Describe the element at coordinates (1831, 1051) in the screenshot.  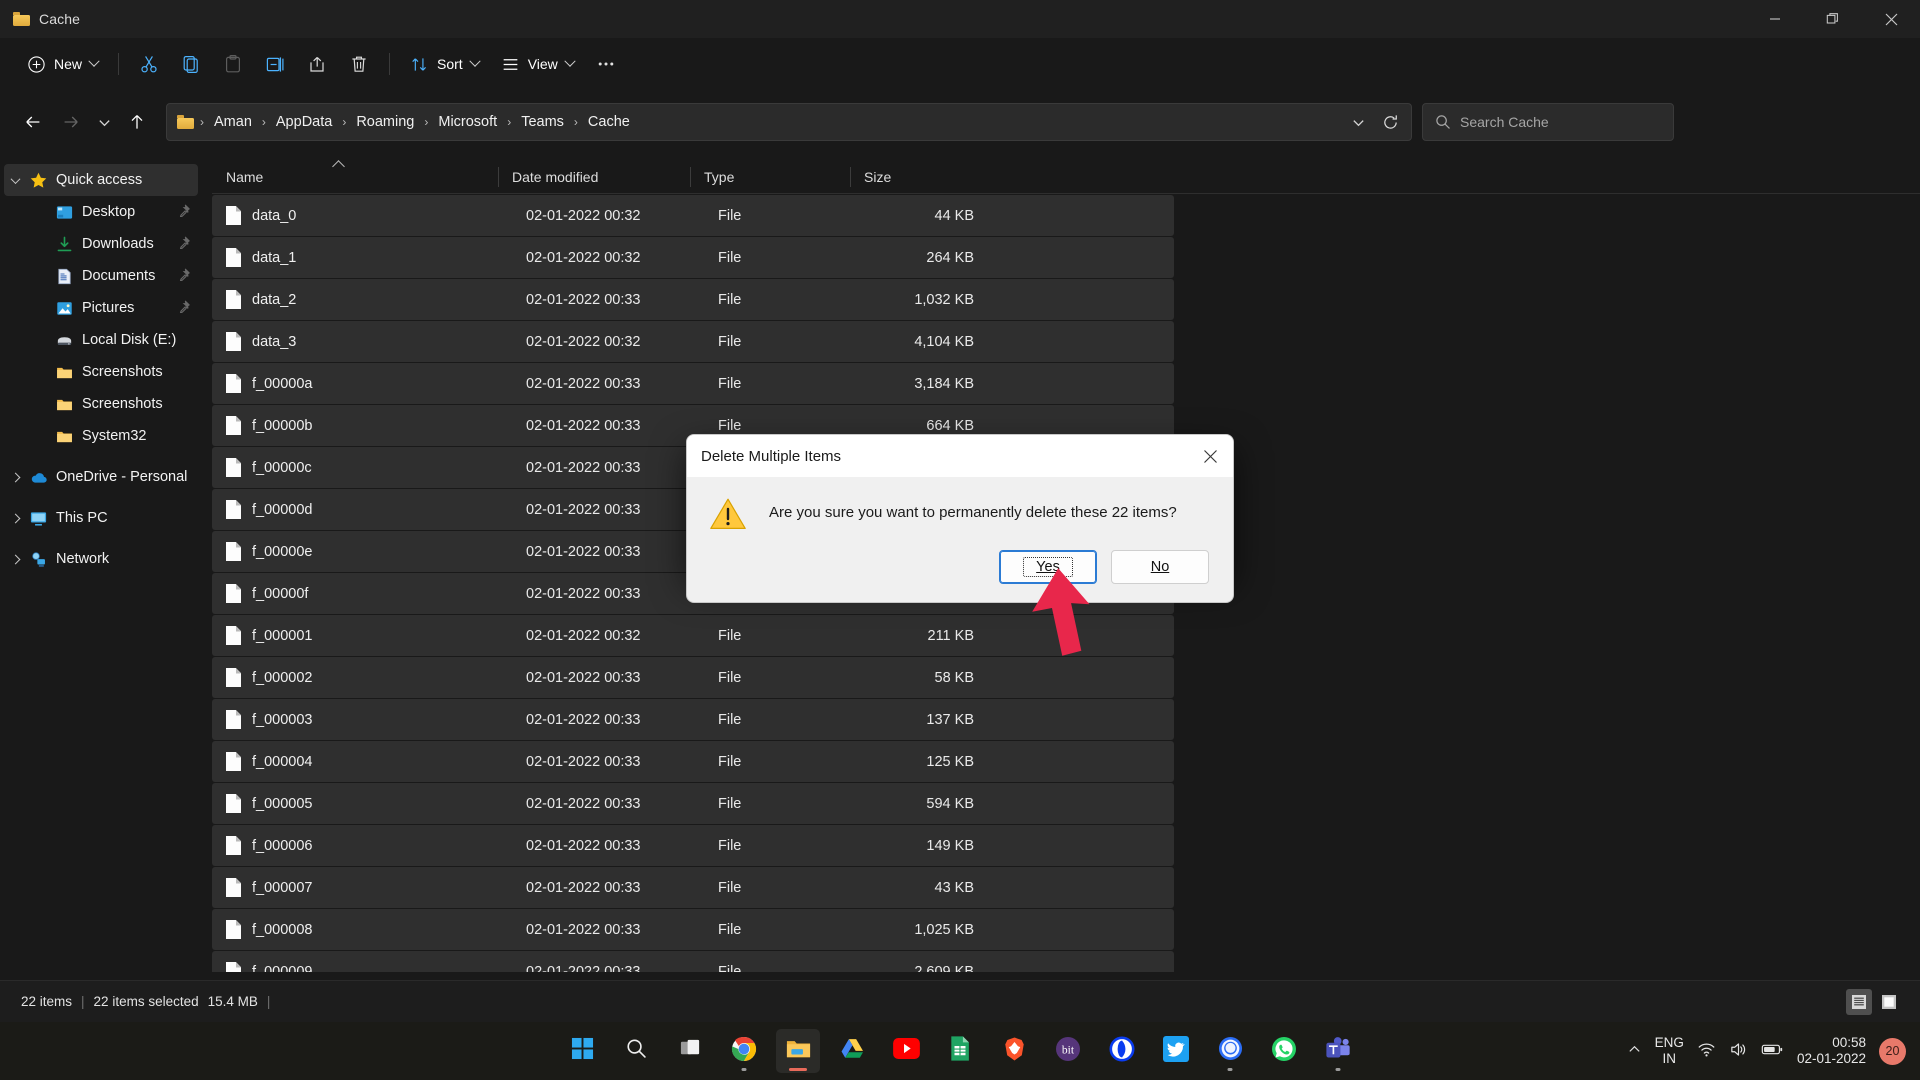
I see `clock: 00:58 02-01-2022` at that location.